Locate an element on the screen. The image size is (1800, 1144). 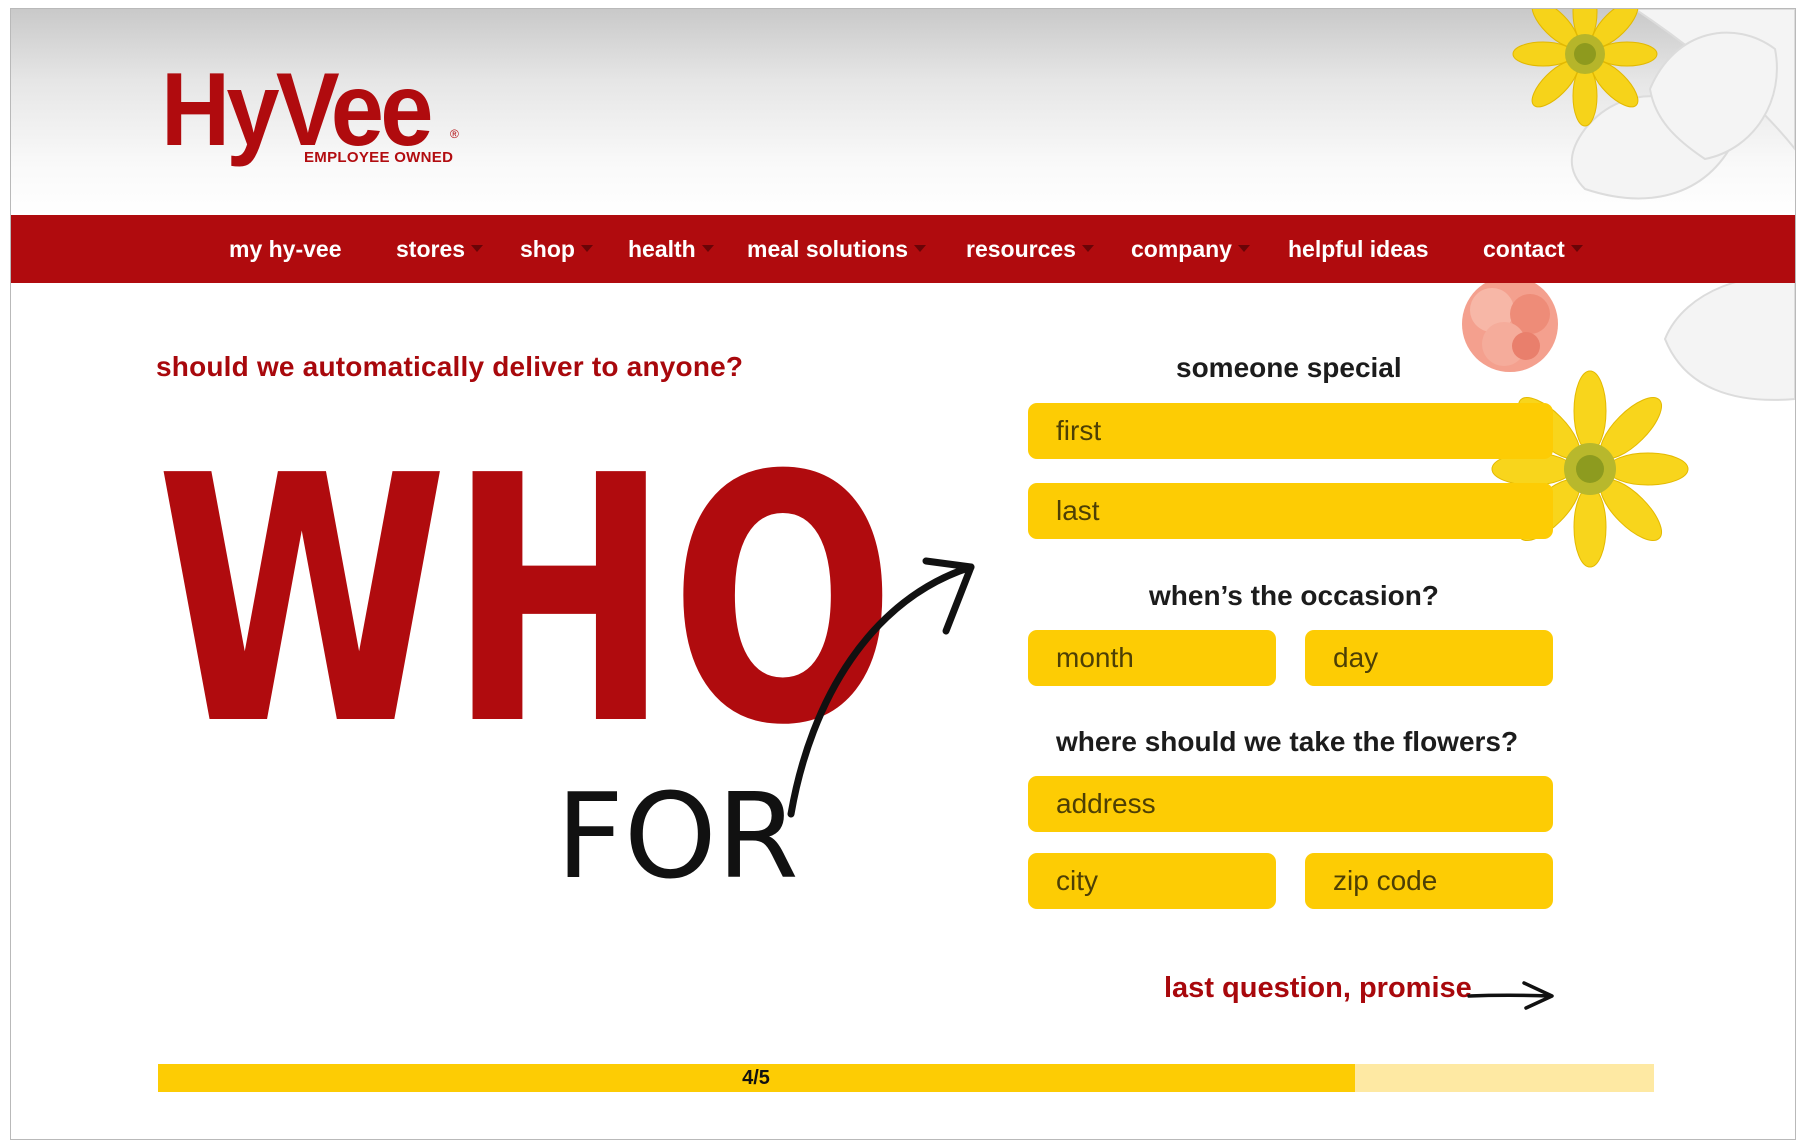
nav-item-label: meal solutions is located at coordinates (828, 249).